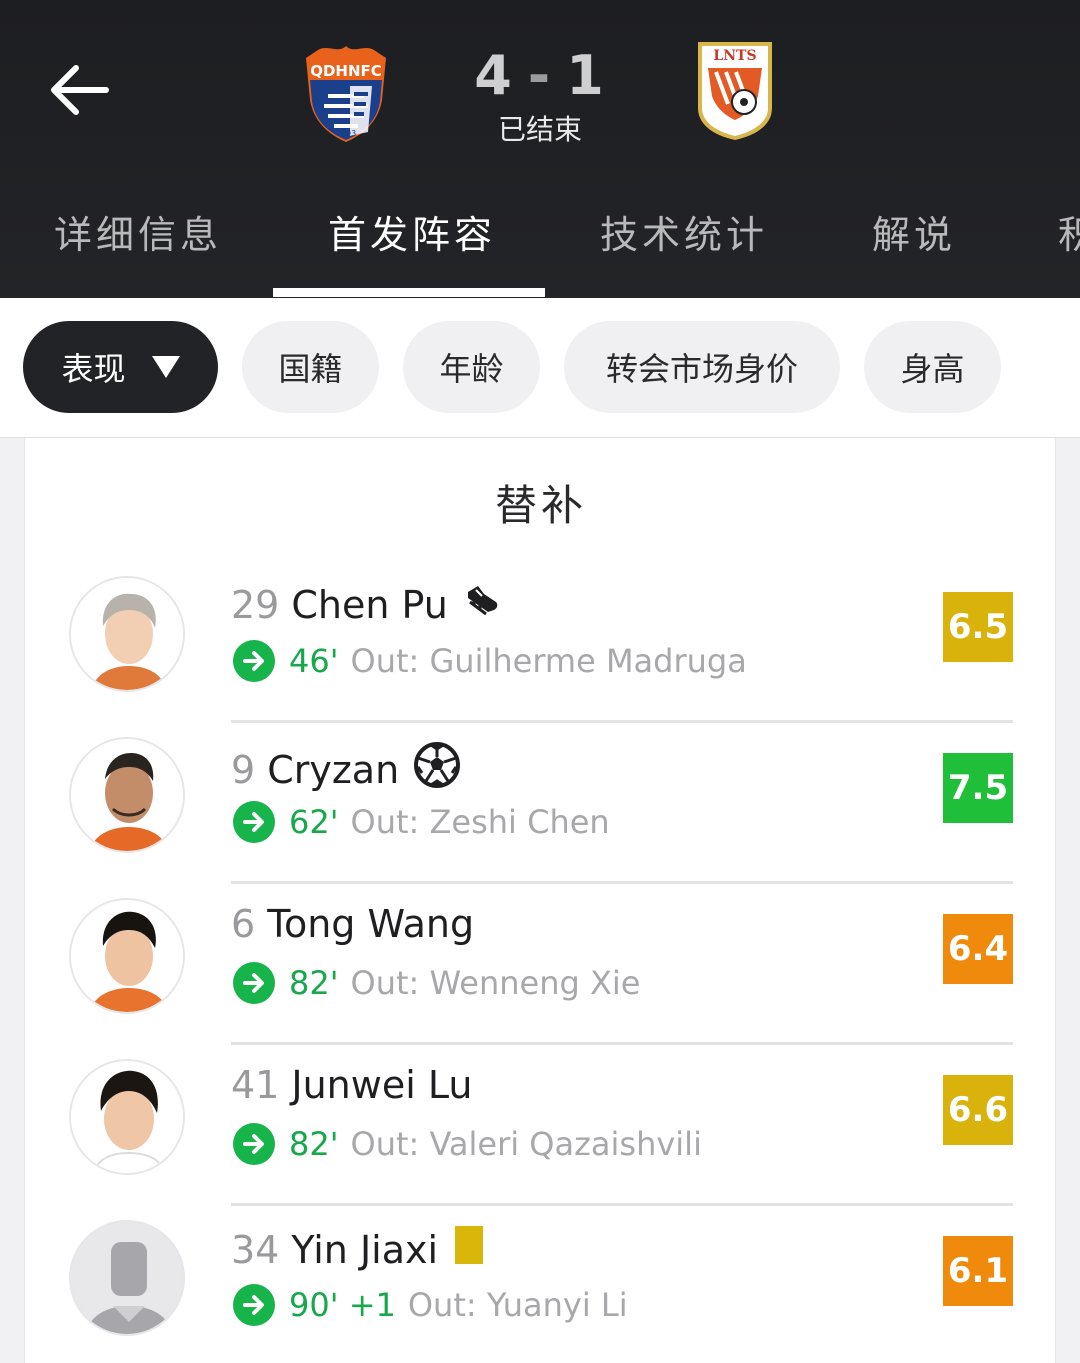 The width and height of the screenshot is (1080, 1363). What do you see at coordinates (586, 75) in the screenshot?
I see `away-score: 1` at bounding box center [586, 75].